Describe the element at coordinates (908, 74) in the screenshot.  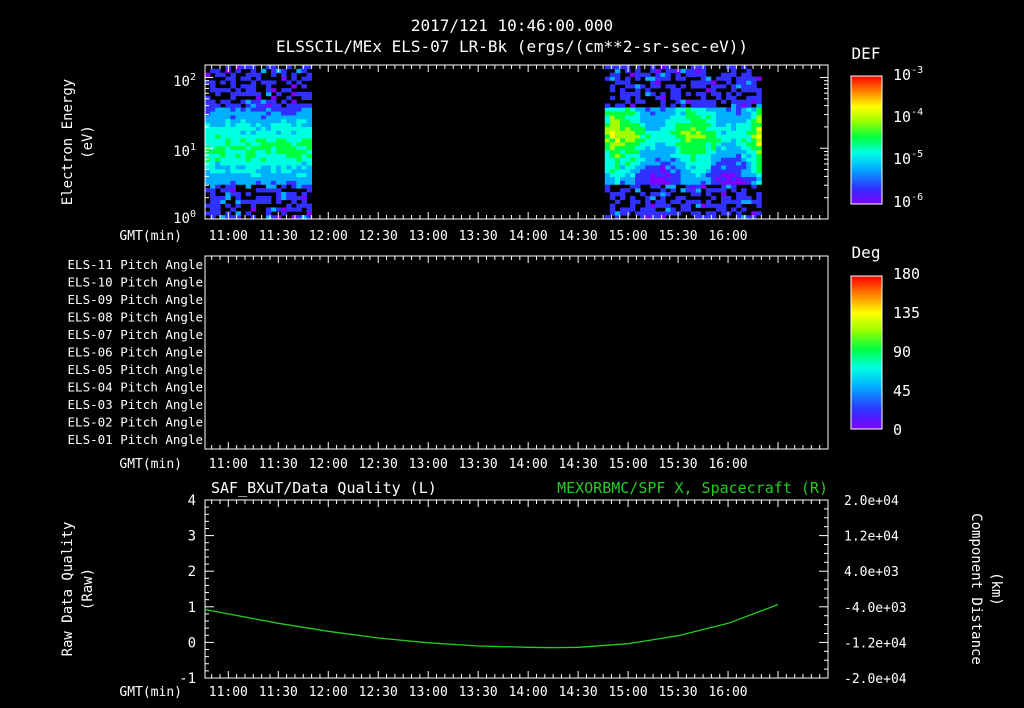
I see `def-colorbar-tick-1e-3: 10-3` at that location.